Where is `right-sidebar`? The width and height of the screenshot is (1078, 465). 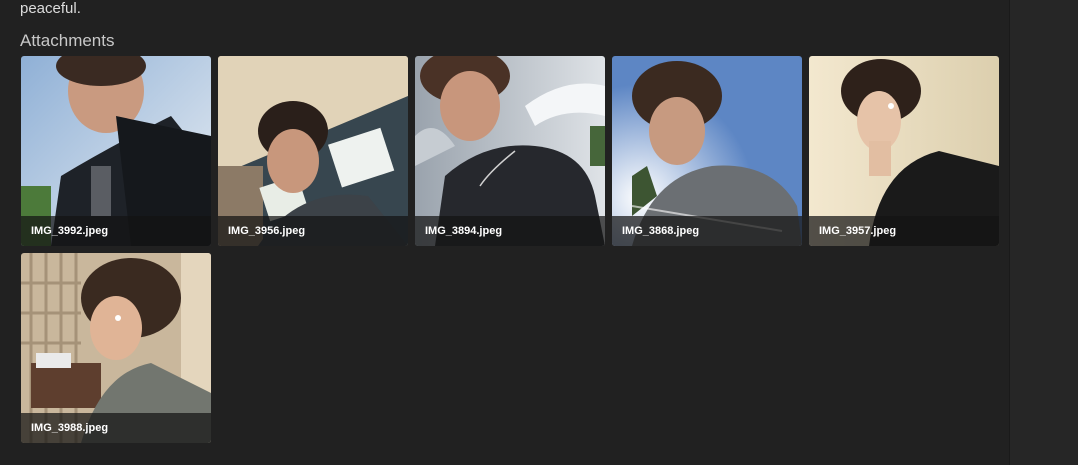
right-sidebar is located at coordinates (1043, 232).